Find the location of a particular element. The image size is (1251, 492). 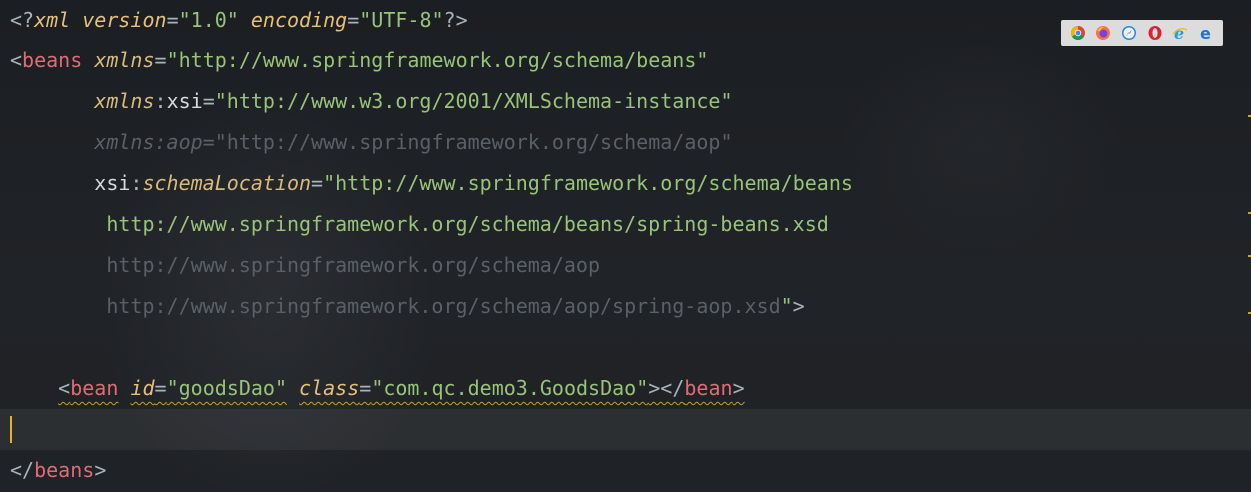

code-token: class is located at coordinates (329, 388).